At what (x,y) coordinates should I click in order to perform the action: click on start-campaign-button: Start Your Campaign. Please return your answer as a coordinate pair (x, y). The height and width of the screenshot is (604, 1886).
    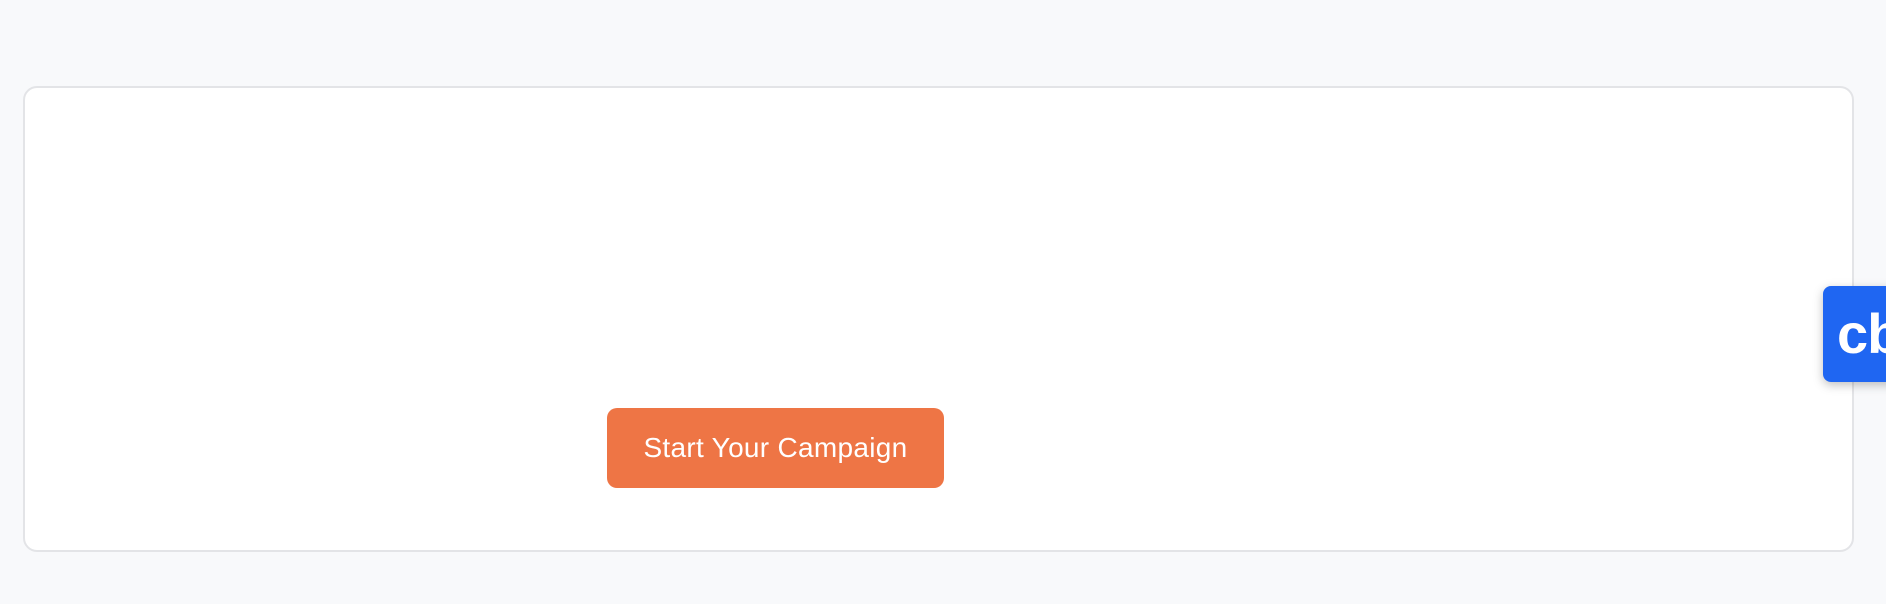
    Looking at the image, I should click on (775, 448).